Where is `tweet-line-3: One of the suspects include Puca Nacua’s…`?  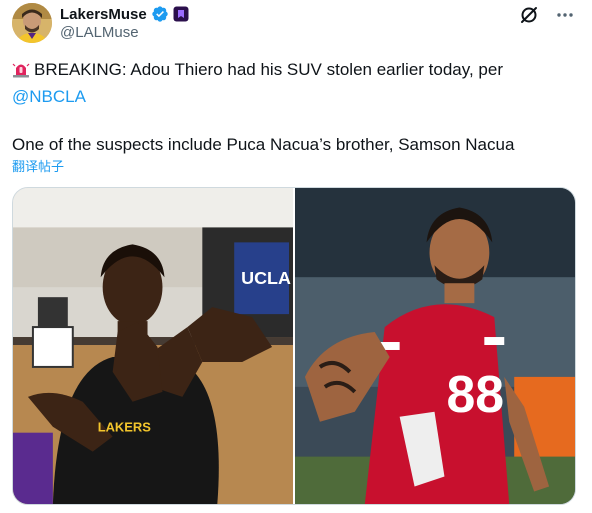
tweet-line-3: One of the suspects include Puca Nacua’s… is located at coordinates (263, 144).